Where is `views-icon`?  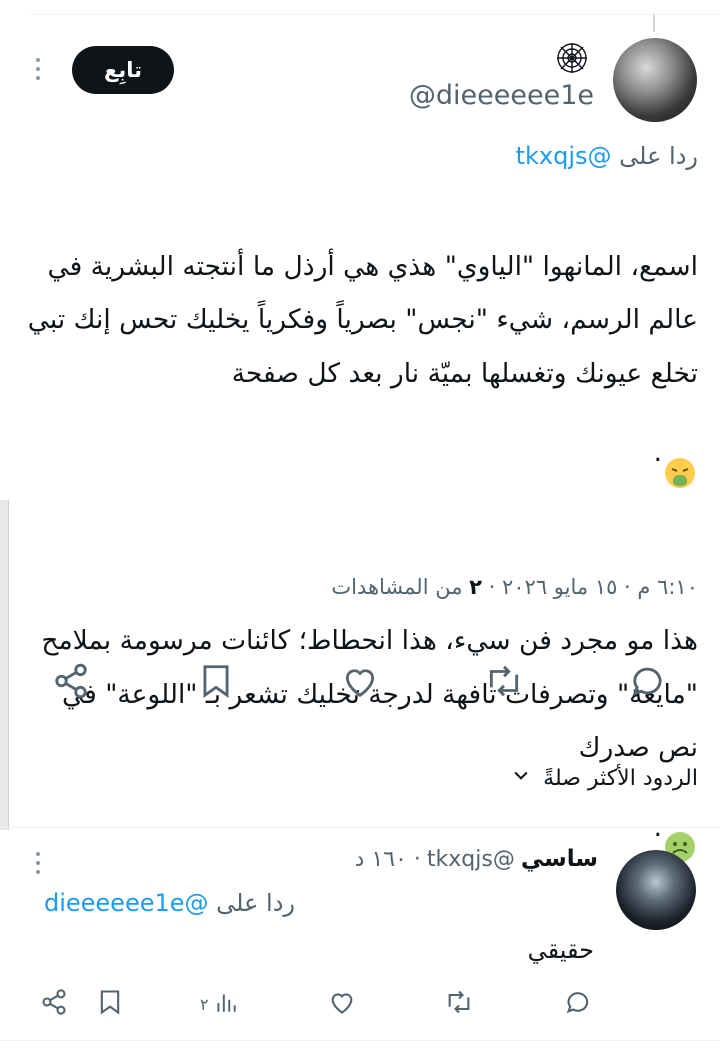
views-icon is located at coordinates (226, 1004).